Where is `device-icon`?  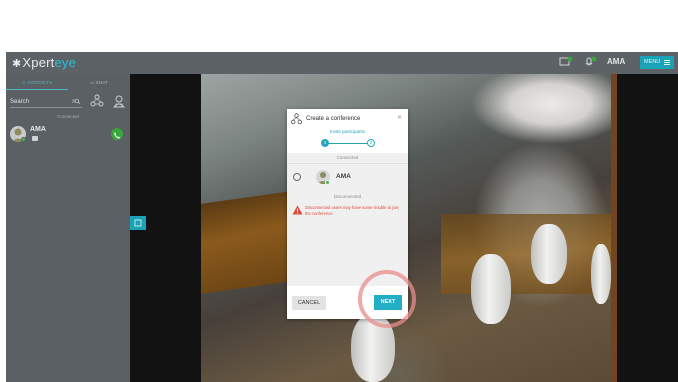 device-icon is located at coordinates (35, 138).